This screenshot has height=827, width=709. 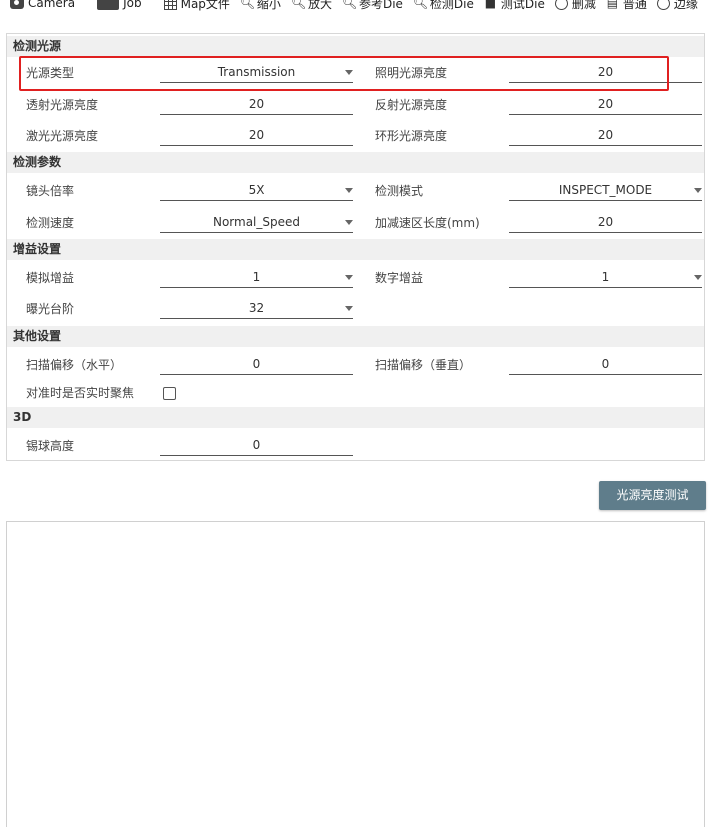 What do you see at coordinates (256, 308) in the screenshot?
I see `exposure-step-dropdown: 32` at bounding box center [256, 308].